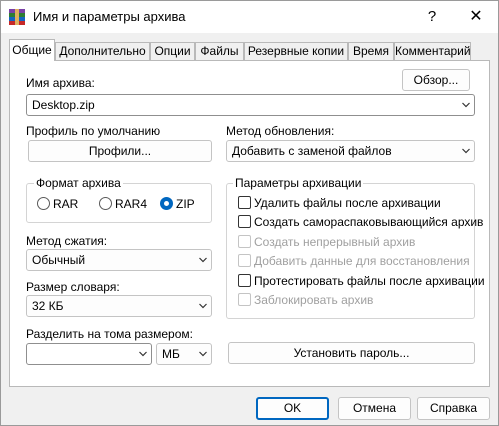 This screenshot has width=499, height=426. I want to click on format-rar-radio, so click(43, 203).